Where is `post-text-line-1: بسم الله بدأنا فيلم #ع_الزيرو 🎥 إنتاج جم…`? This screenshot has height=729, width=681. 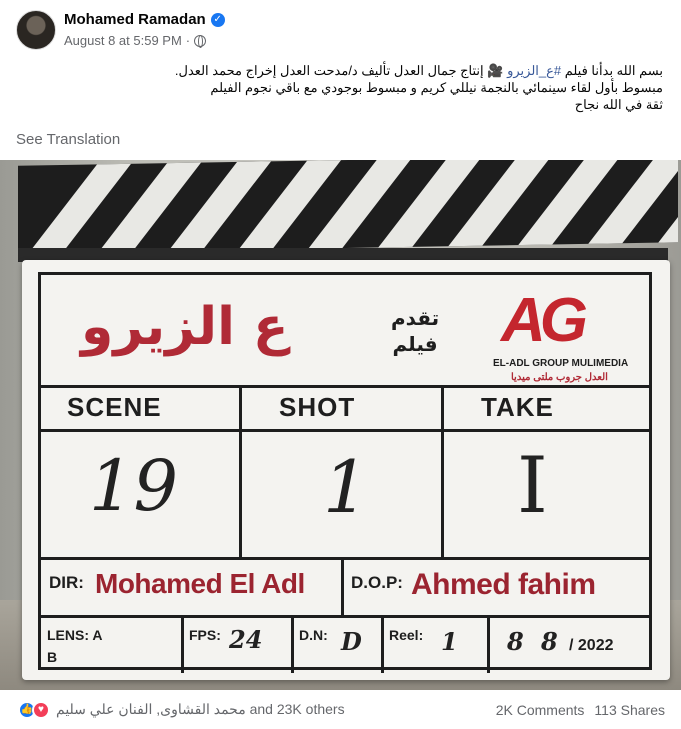
post-text-line-1: بسم الله بدأنا فيلم #ع_الزيرو 🎥 إنتاج جم… is located at coordinates (418, 70).